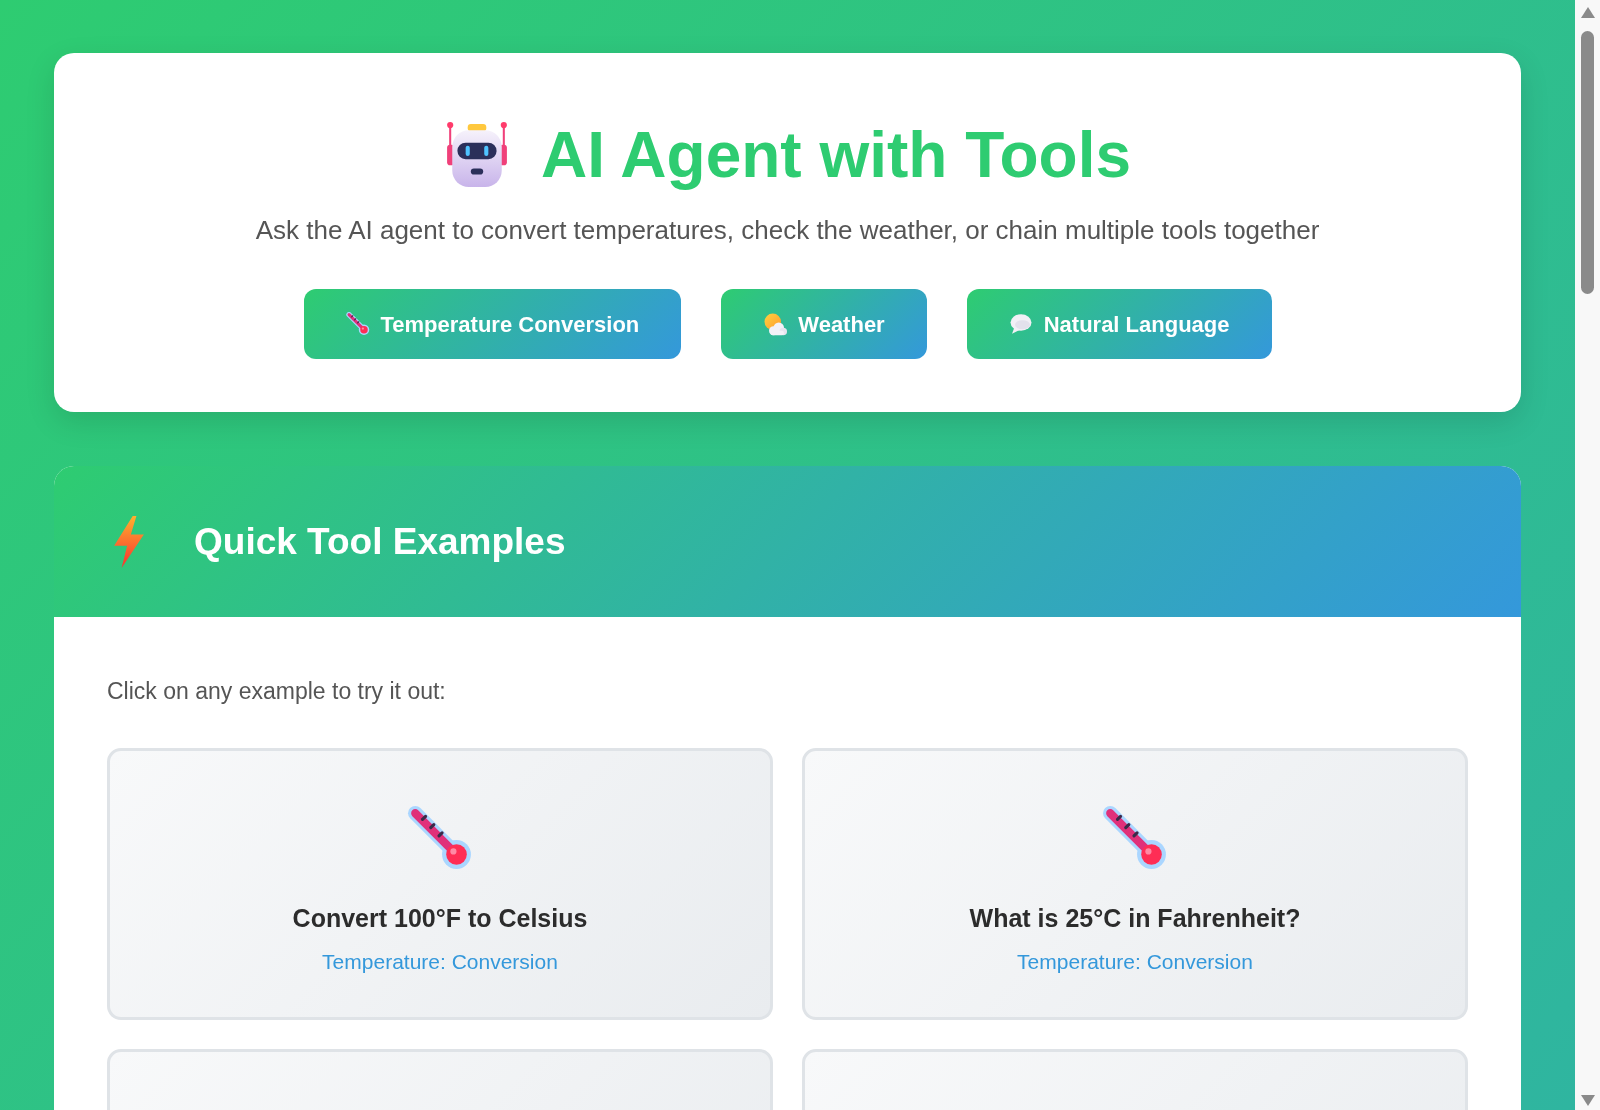 The image size is (1600, 1110). What do you see at coordinates (492, 324) in the screenshot?
I see `category-button: Temperature Conversion` at bounding box center [492, 324].